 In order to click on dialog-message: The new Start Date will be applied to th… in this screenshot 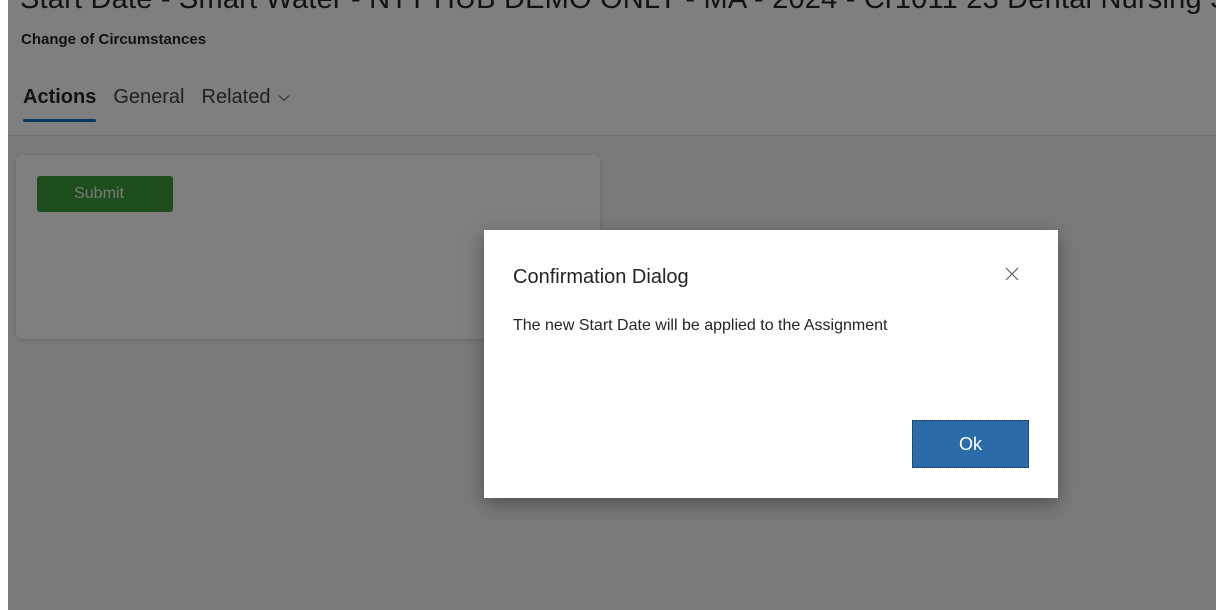, I will do `click(700, 325)`.